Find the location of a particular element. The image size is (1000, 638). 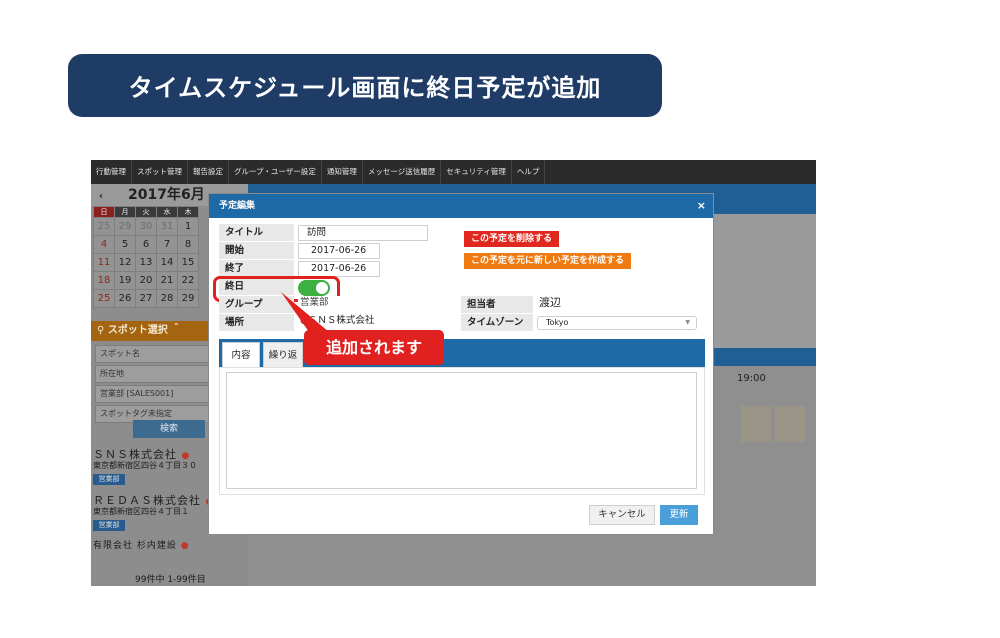

callout-pointer is located at coordinates (305, 312).